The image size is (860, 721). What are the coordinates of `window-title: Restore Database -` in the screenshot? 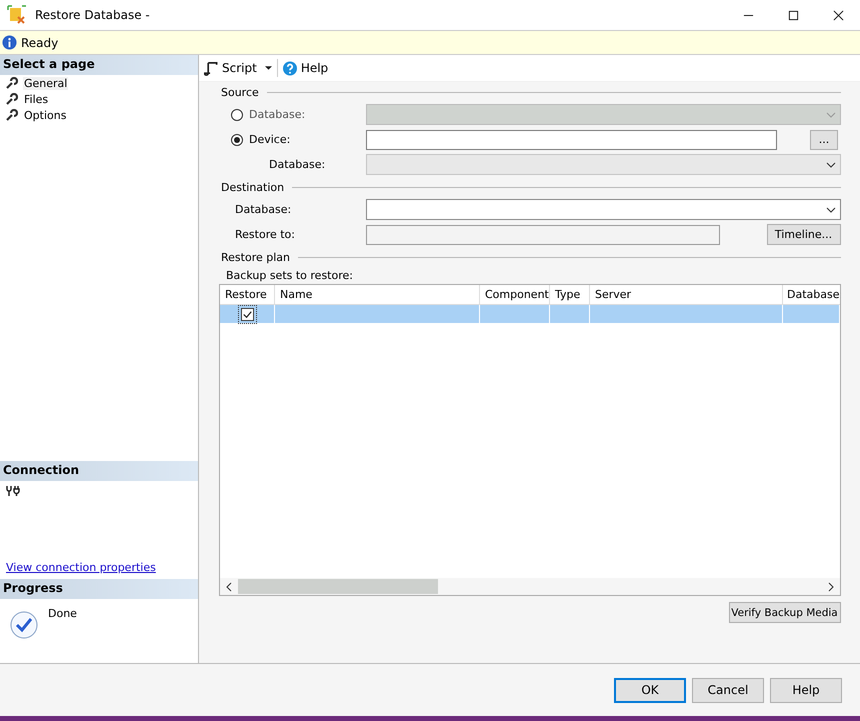 It's located at (92, 15).